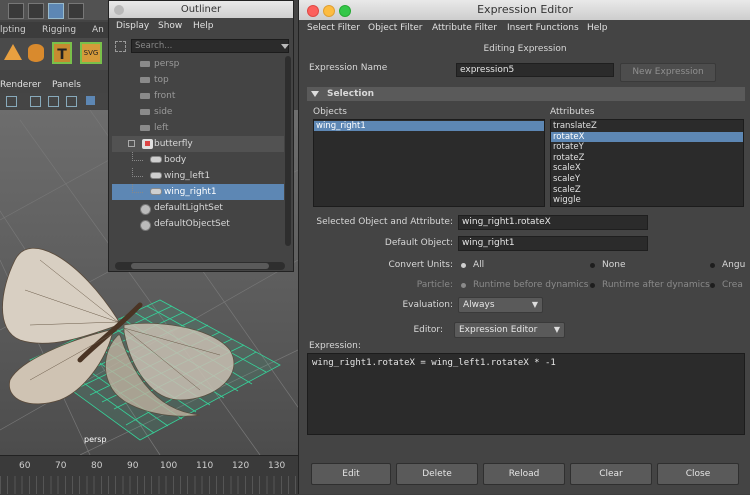 The height and width of the screenshot is (495, 750). What do you see at coordinates (647, 136) in the screenshot?
I see `attribute-list-item: rotateX` at bounding box center [647, 136].